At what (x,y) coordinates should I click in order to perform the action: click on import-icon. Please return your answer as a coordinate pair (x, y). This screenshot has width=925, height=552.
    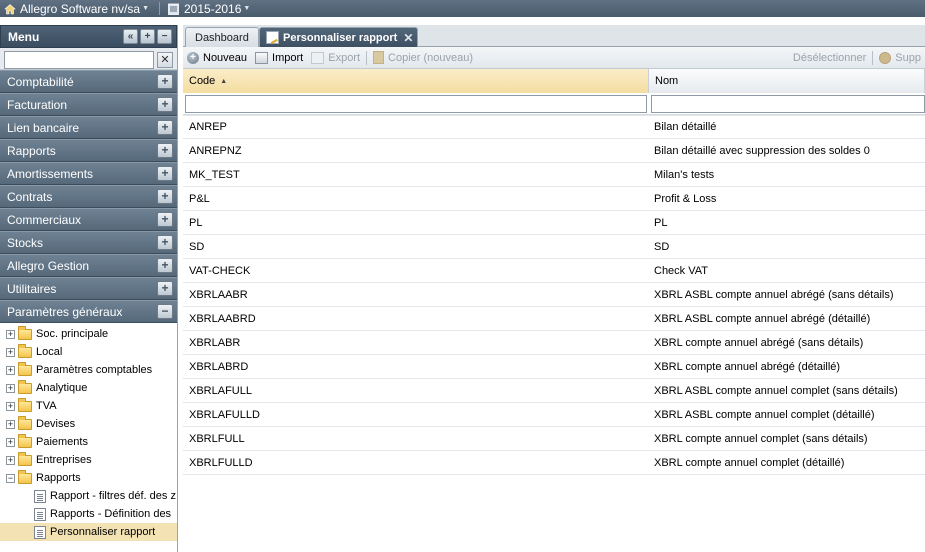
    Looking at the image, I should click on (262, 57).